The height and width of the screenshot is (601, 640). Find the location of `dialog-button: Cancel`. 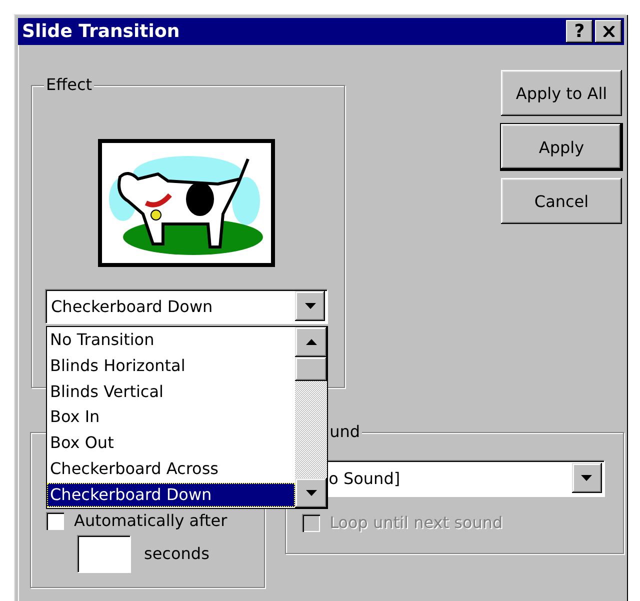

dialog-button: Cancel is located at coordinates (561, 201).